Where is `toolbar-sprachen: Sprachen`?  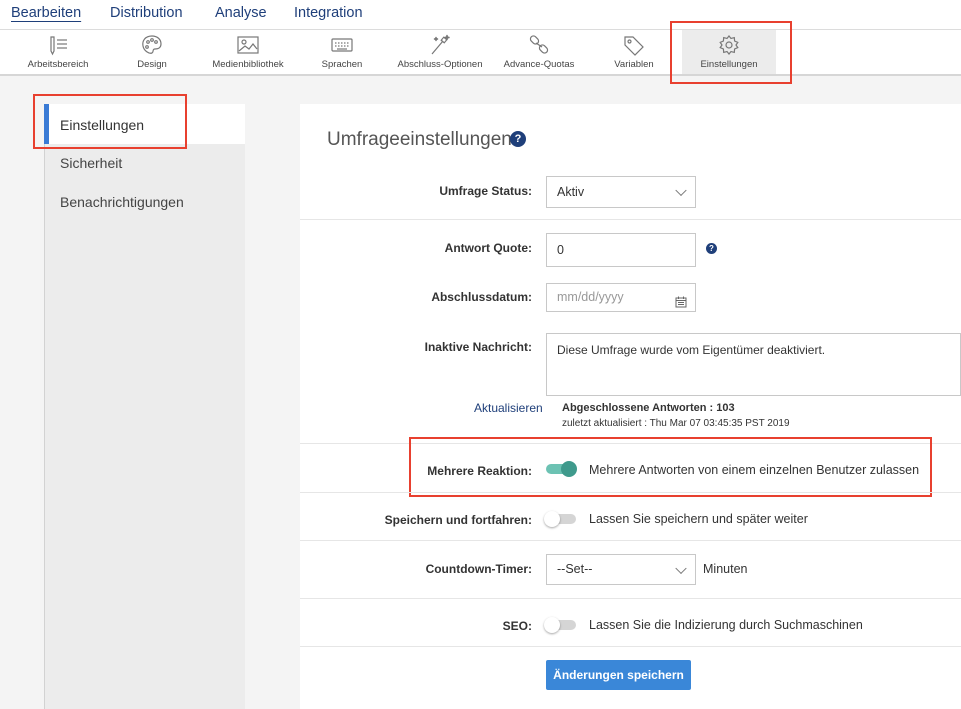 toolbar-sprachen: Sprachen is located at coordinates (342, 52).